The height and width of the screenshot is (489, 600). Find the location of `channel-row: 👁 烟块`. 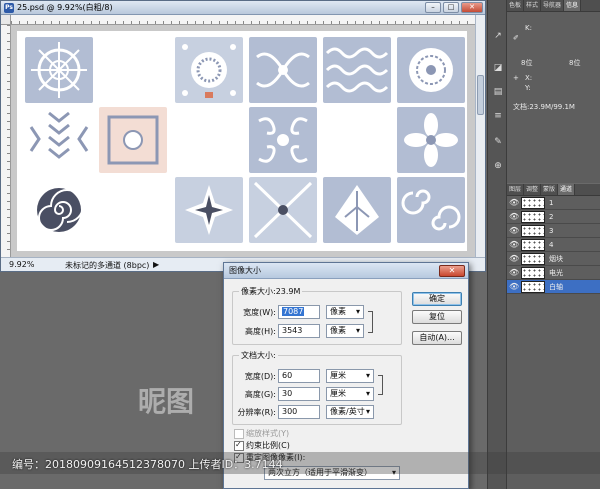

channel-row: 👁 烟块 is located at coordinates (553, 259).